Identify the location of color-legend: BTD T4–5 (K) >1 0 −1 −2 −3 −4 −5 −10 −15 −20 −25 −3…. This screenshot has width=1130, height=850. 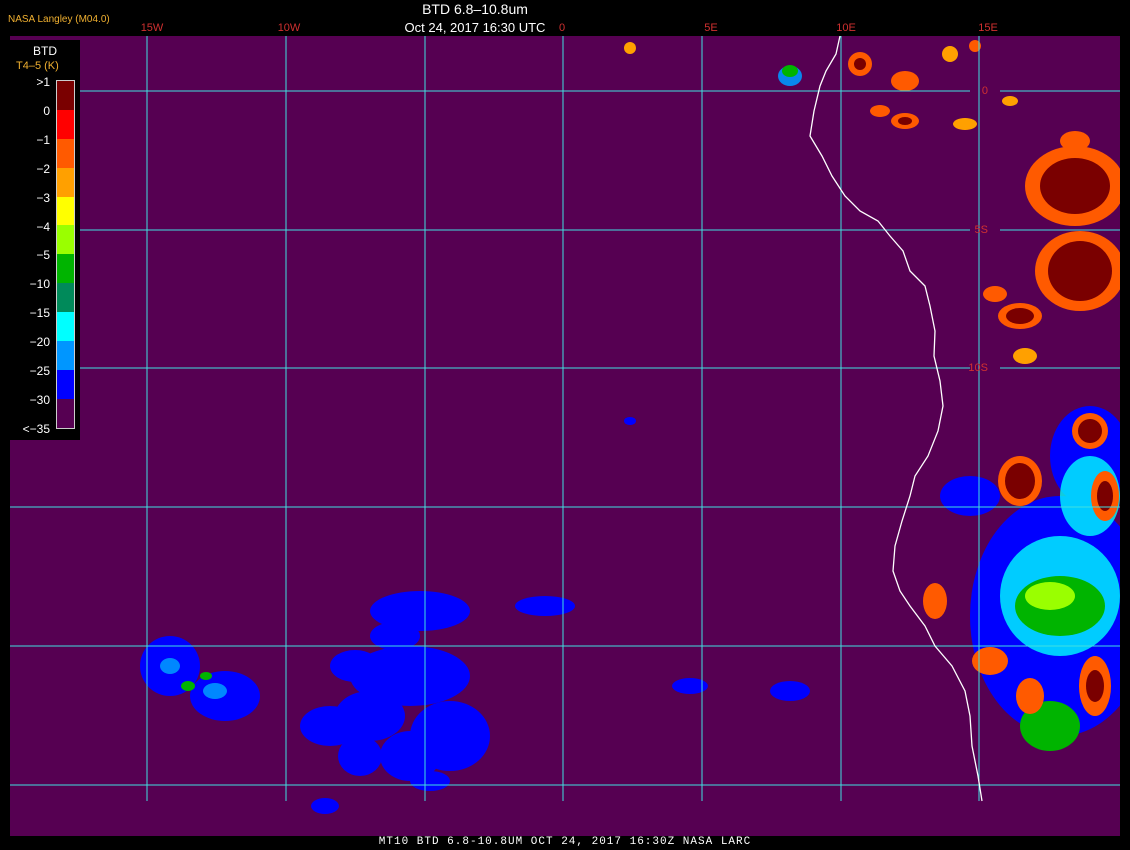
(45, 240).